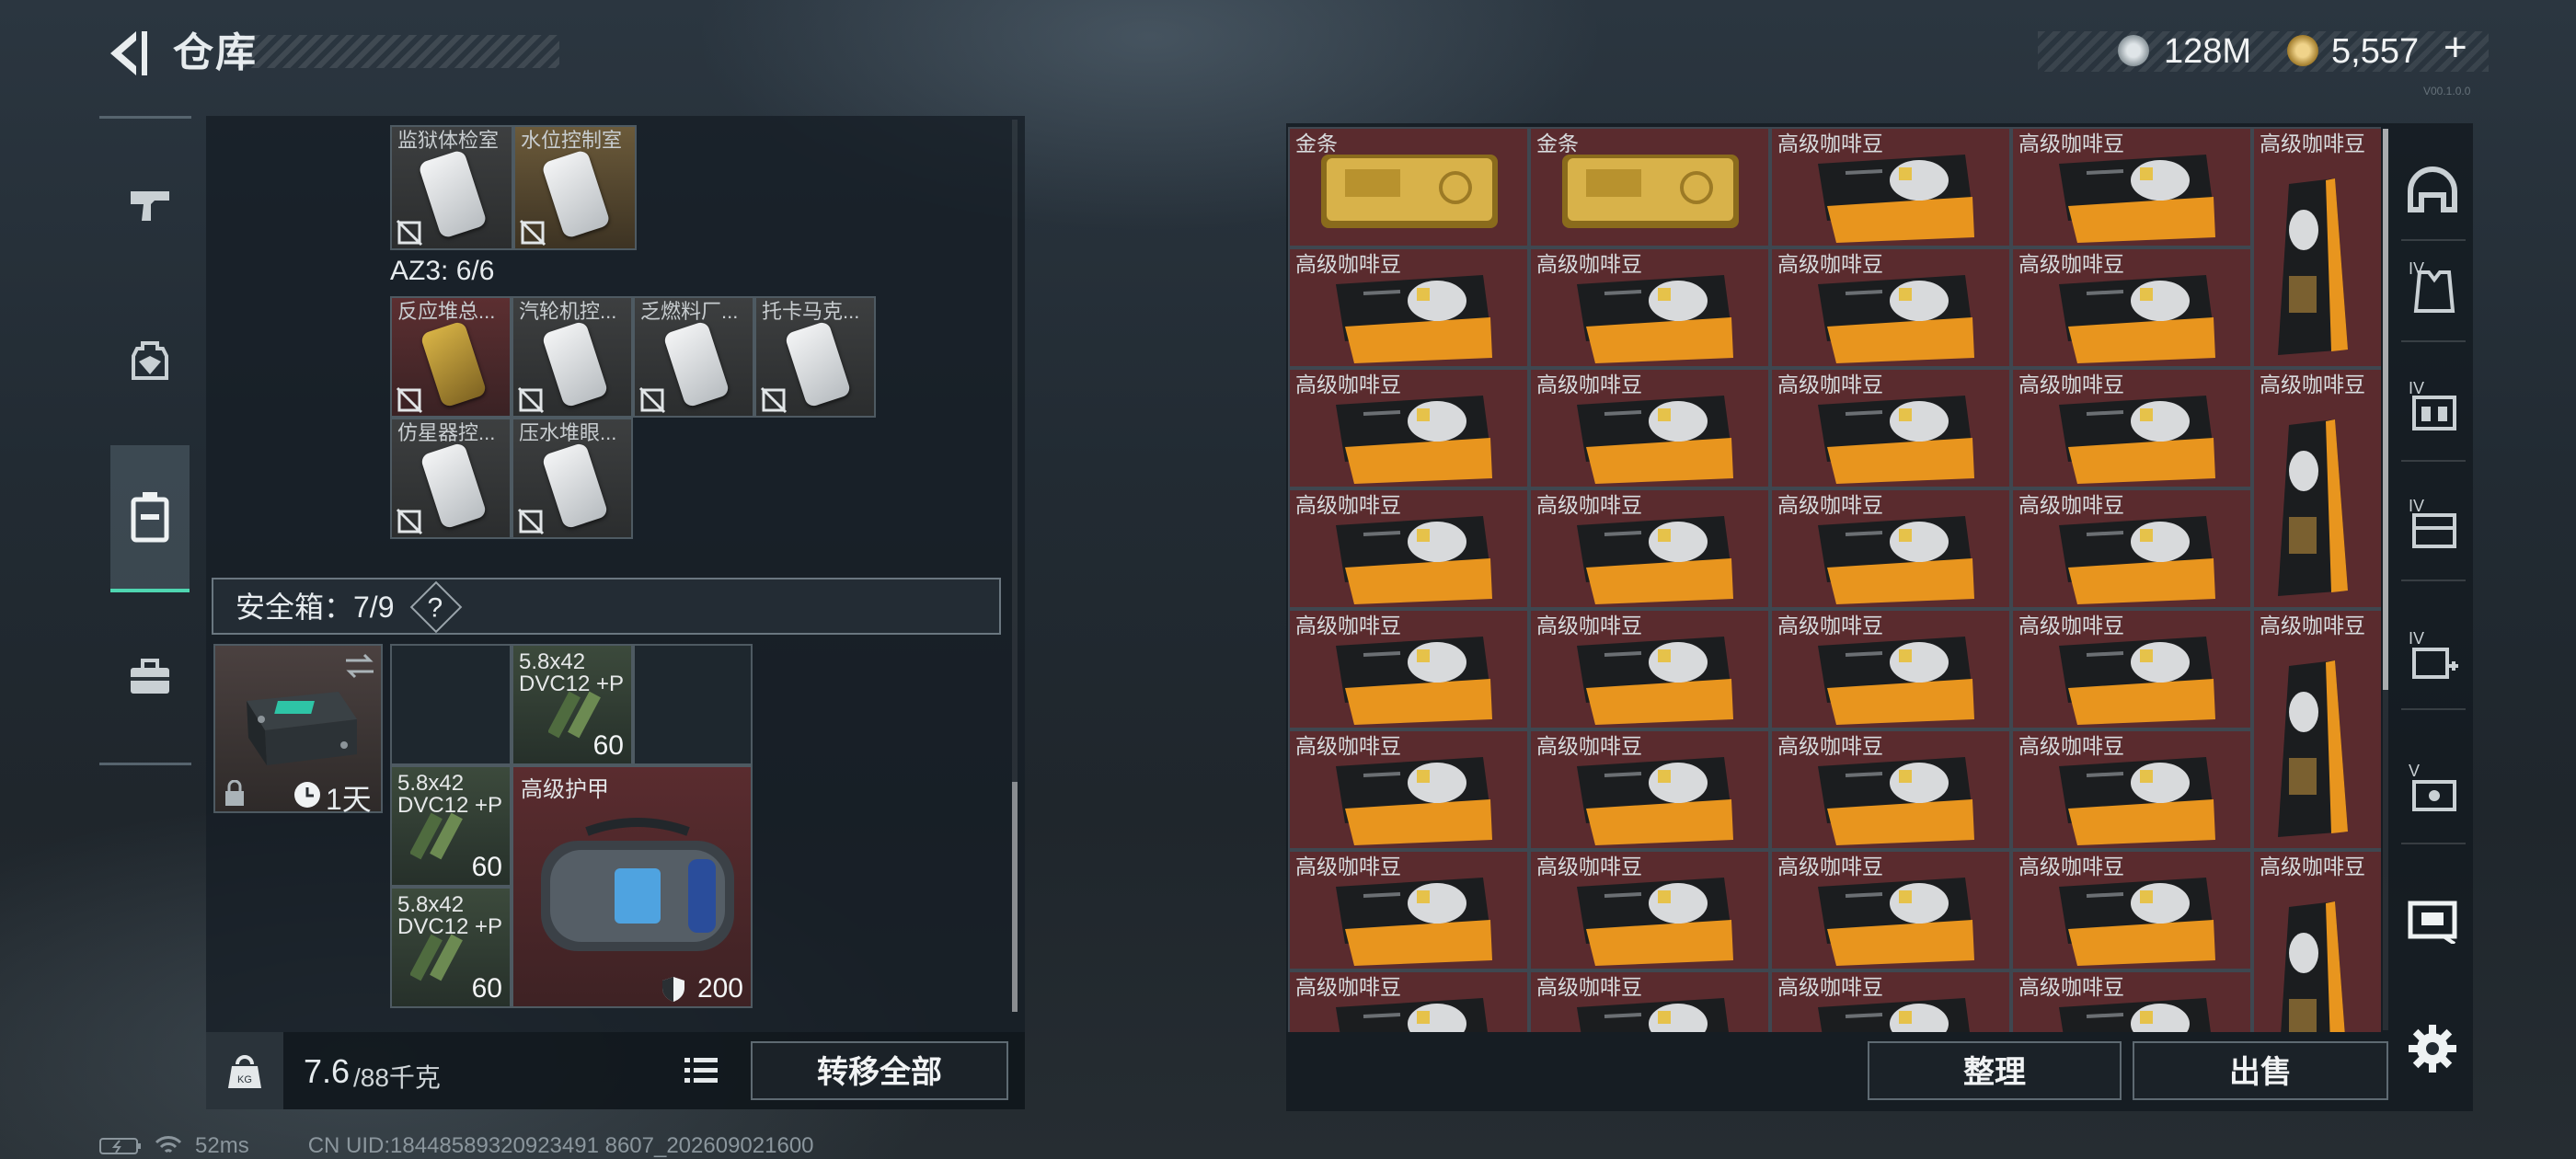 This screenshot has height=1159, width=2576. I want to click on keycard-slot-2: 水位控制室, so click(575, 187).